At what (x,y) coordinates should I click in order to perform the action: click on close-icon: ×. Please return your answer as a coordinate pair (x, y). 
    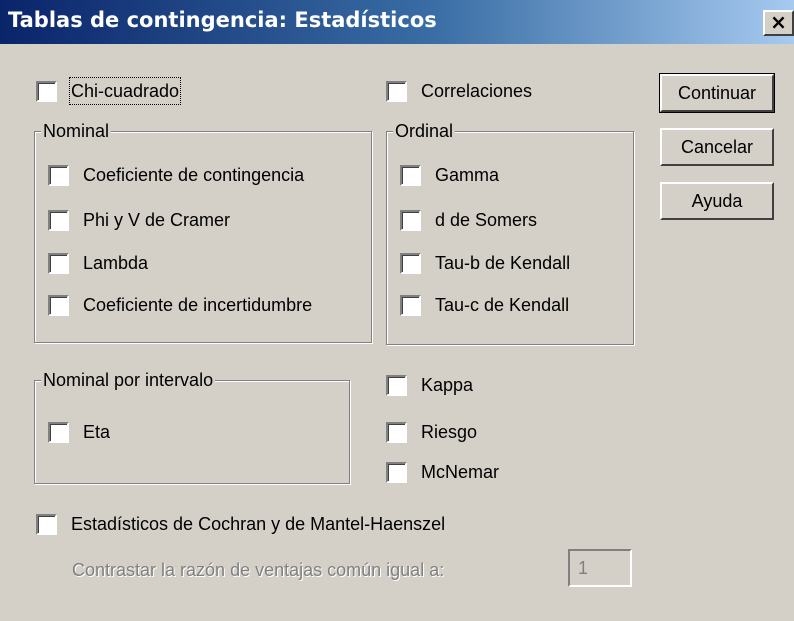
    Looking at the image, I should click on (778, 22).